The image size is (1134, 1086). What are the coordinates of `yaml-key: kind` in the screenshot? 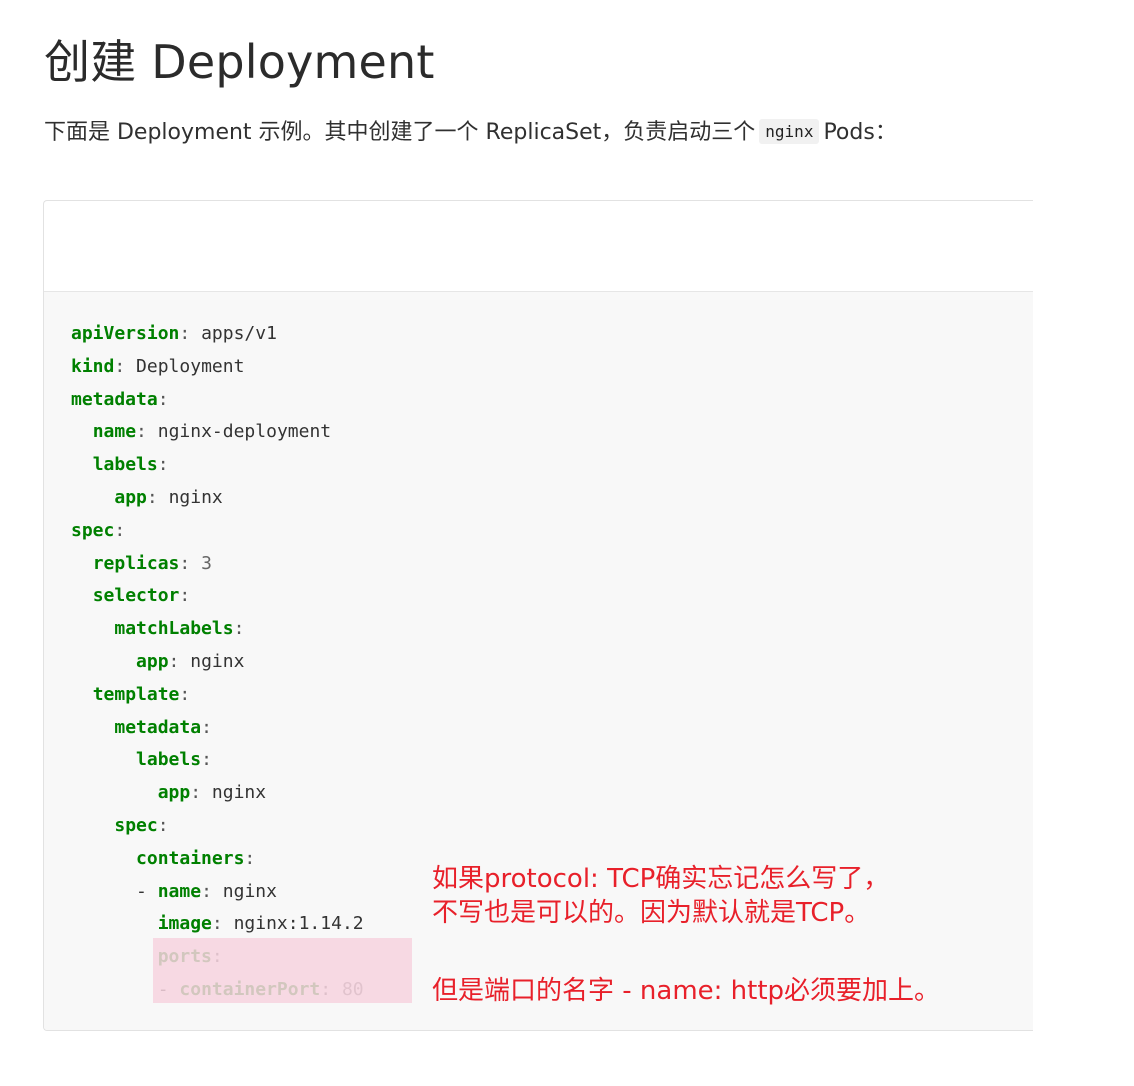 It's located at (93, 366).